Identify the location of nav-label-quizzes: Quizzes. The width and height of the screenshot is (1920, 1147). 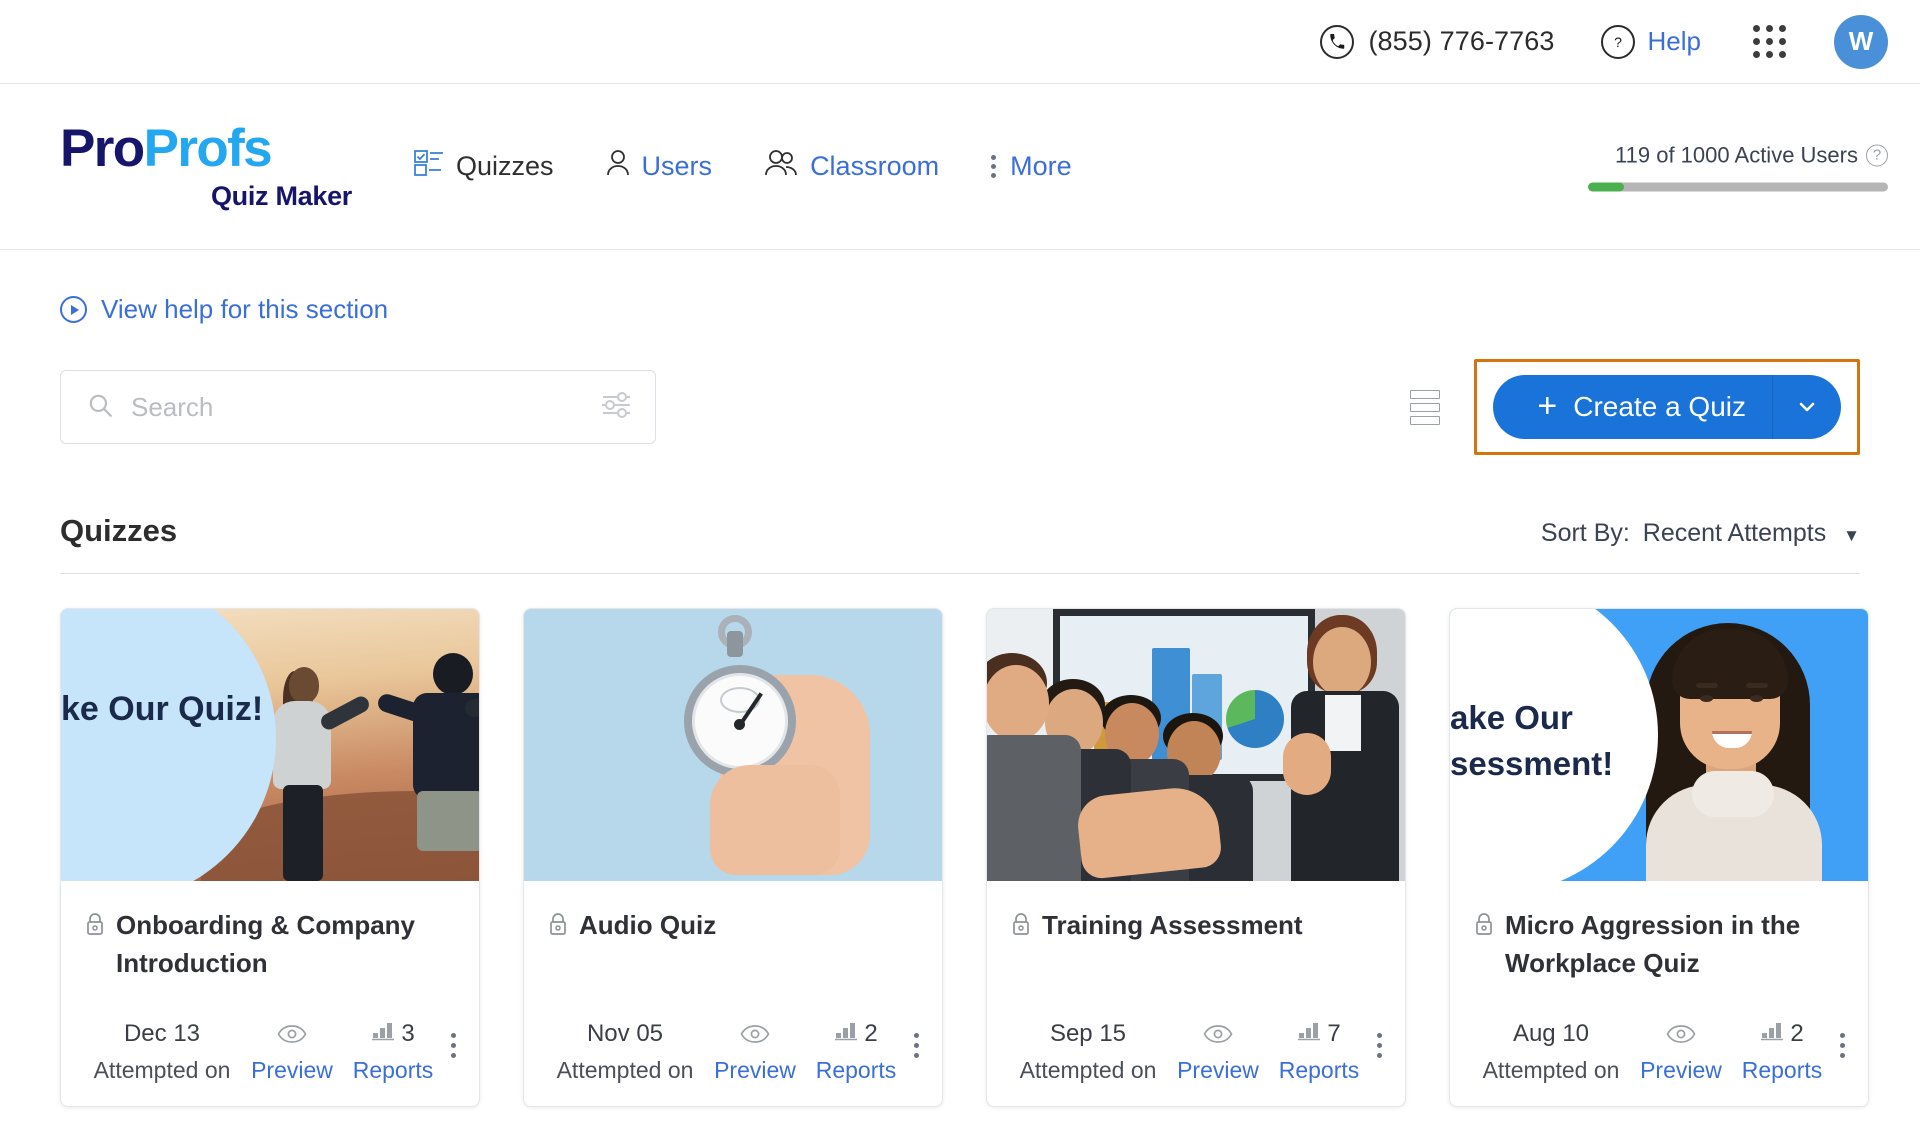
(505, 166).